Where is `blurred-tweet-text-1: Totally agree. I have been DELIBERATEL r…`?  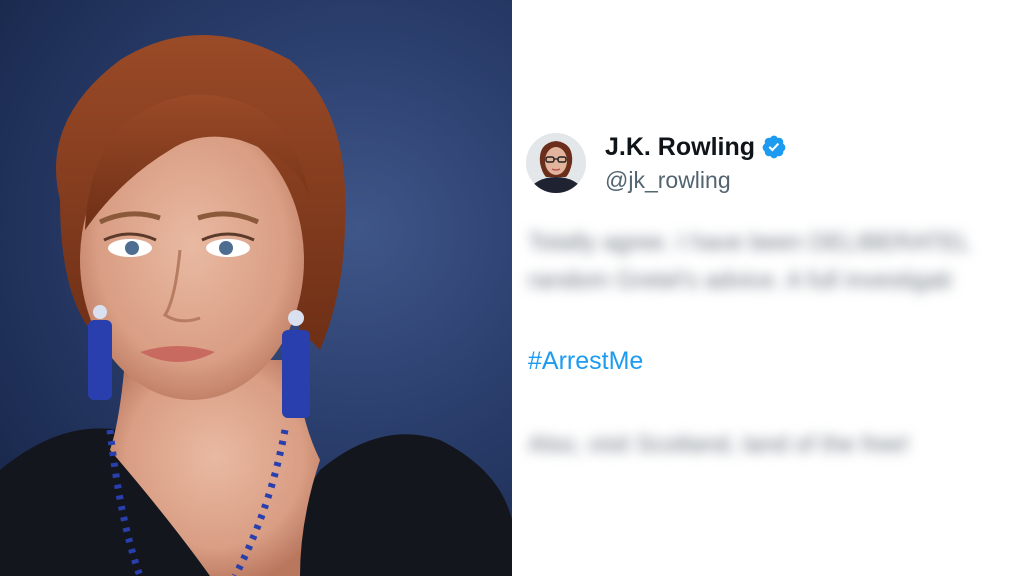
blurred-tweet-text-1: Totally agree. I have been DELIBERATEL r… is located at coordinates (776, 262).